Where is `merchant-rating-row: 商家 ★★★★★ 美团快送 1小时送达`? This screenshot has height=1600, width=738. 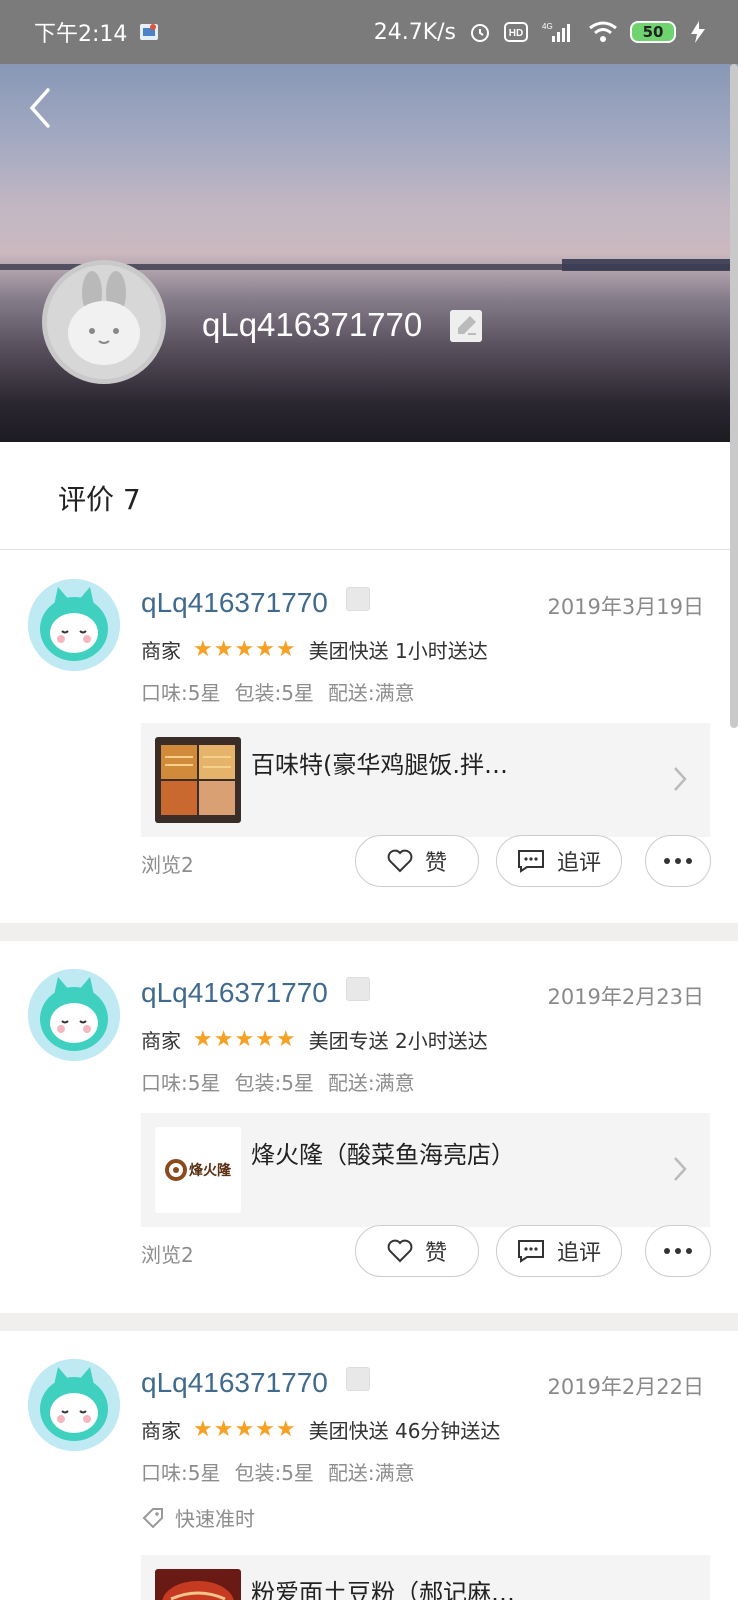 merchant-rating-row: 商家 ★★★★★ 美团快送 1小时送达 is located at coordinates (314, 649).